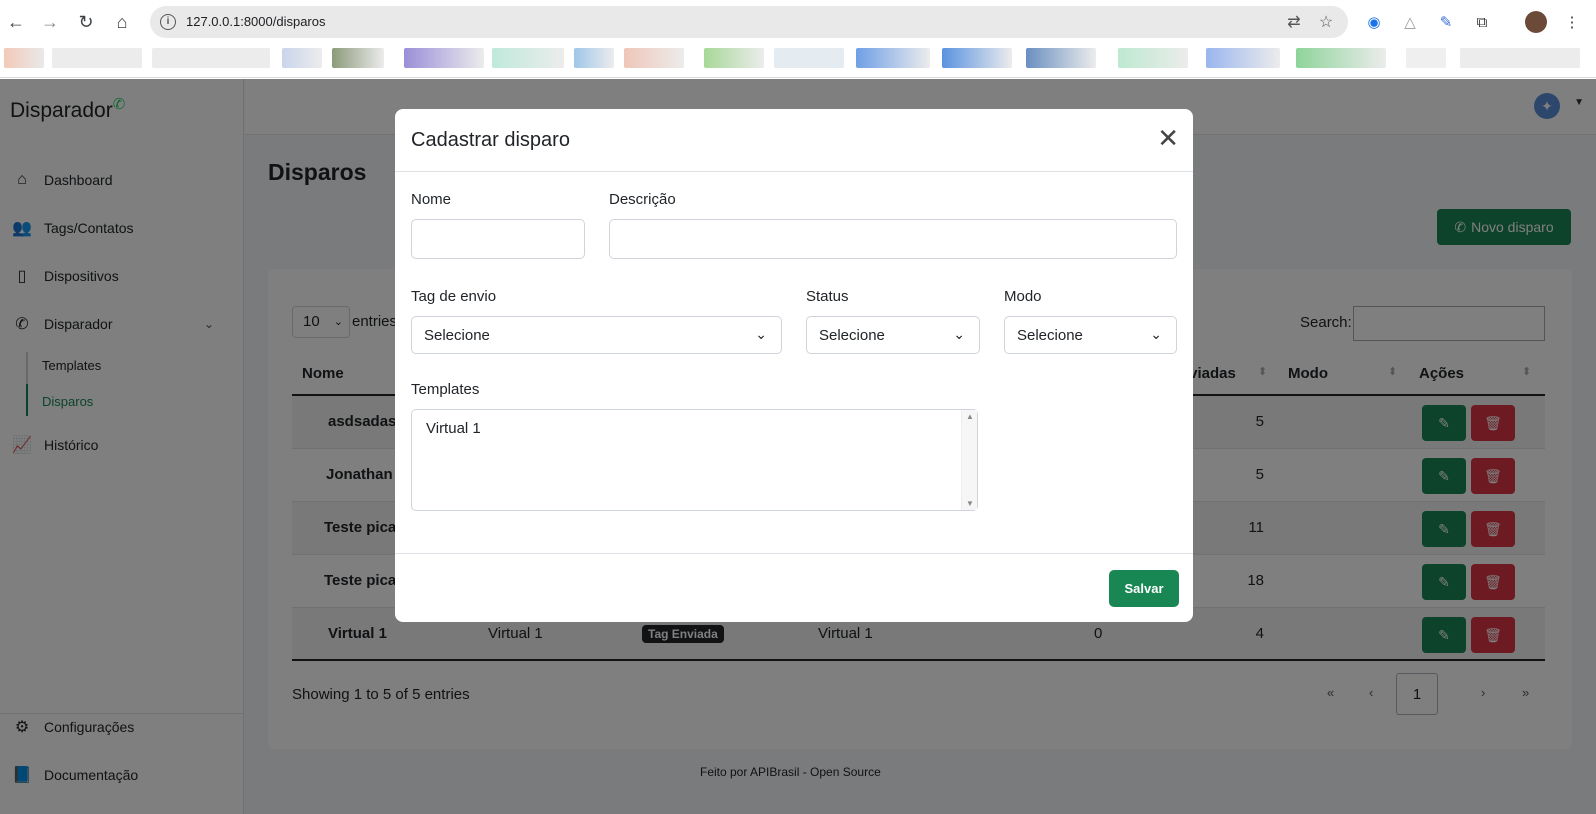  Describe the element at coordinates (1090, 335) in the screenshot. I see `modo-select: Selecione ⌄` at that location.